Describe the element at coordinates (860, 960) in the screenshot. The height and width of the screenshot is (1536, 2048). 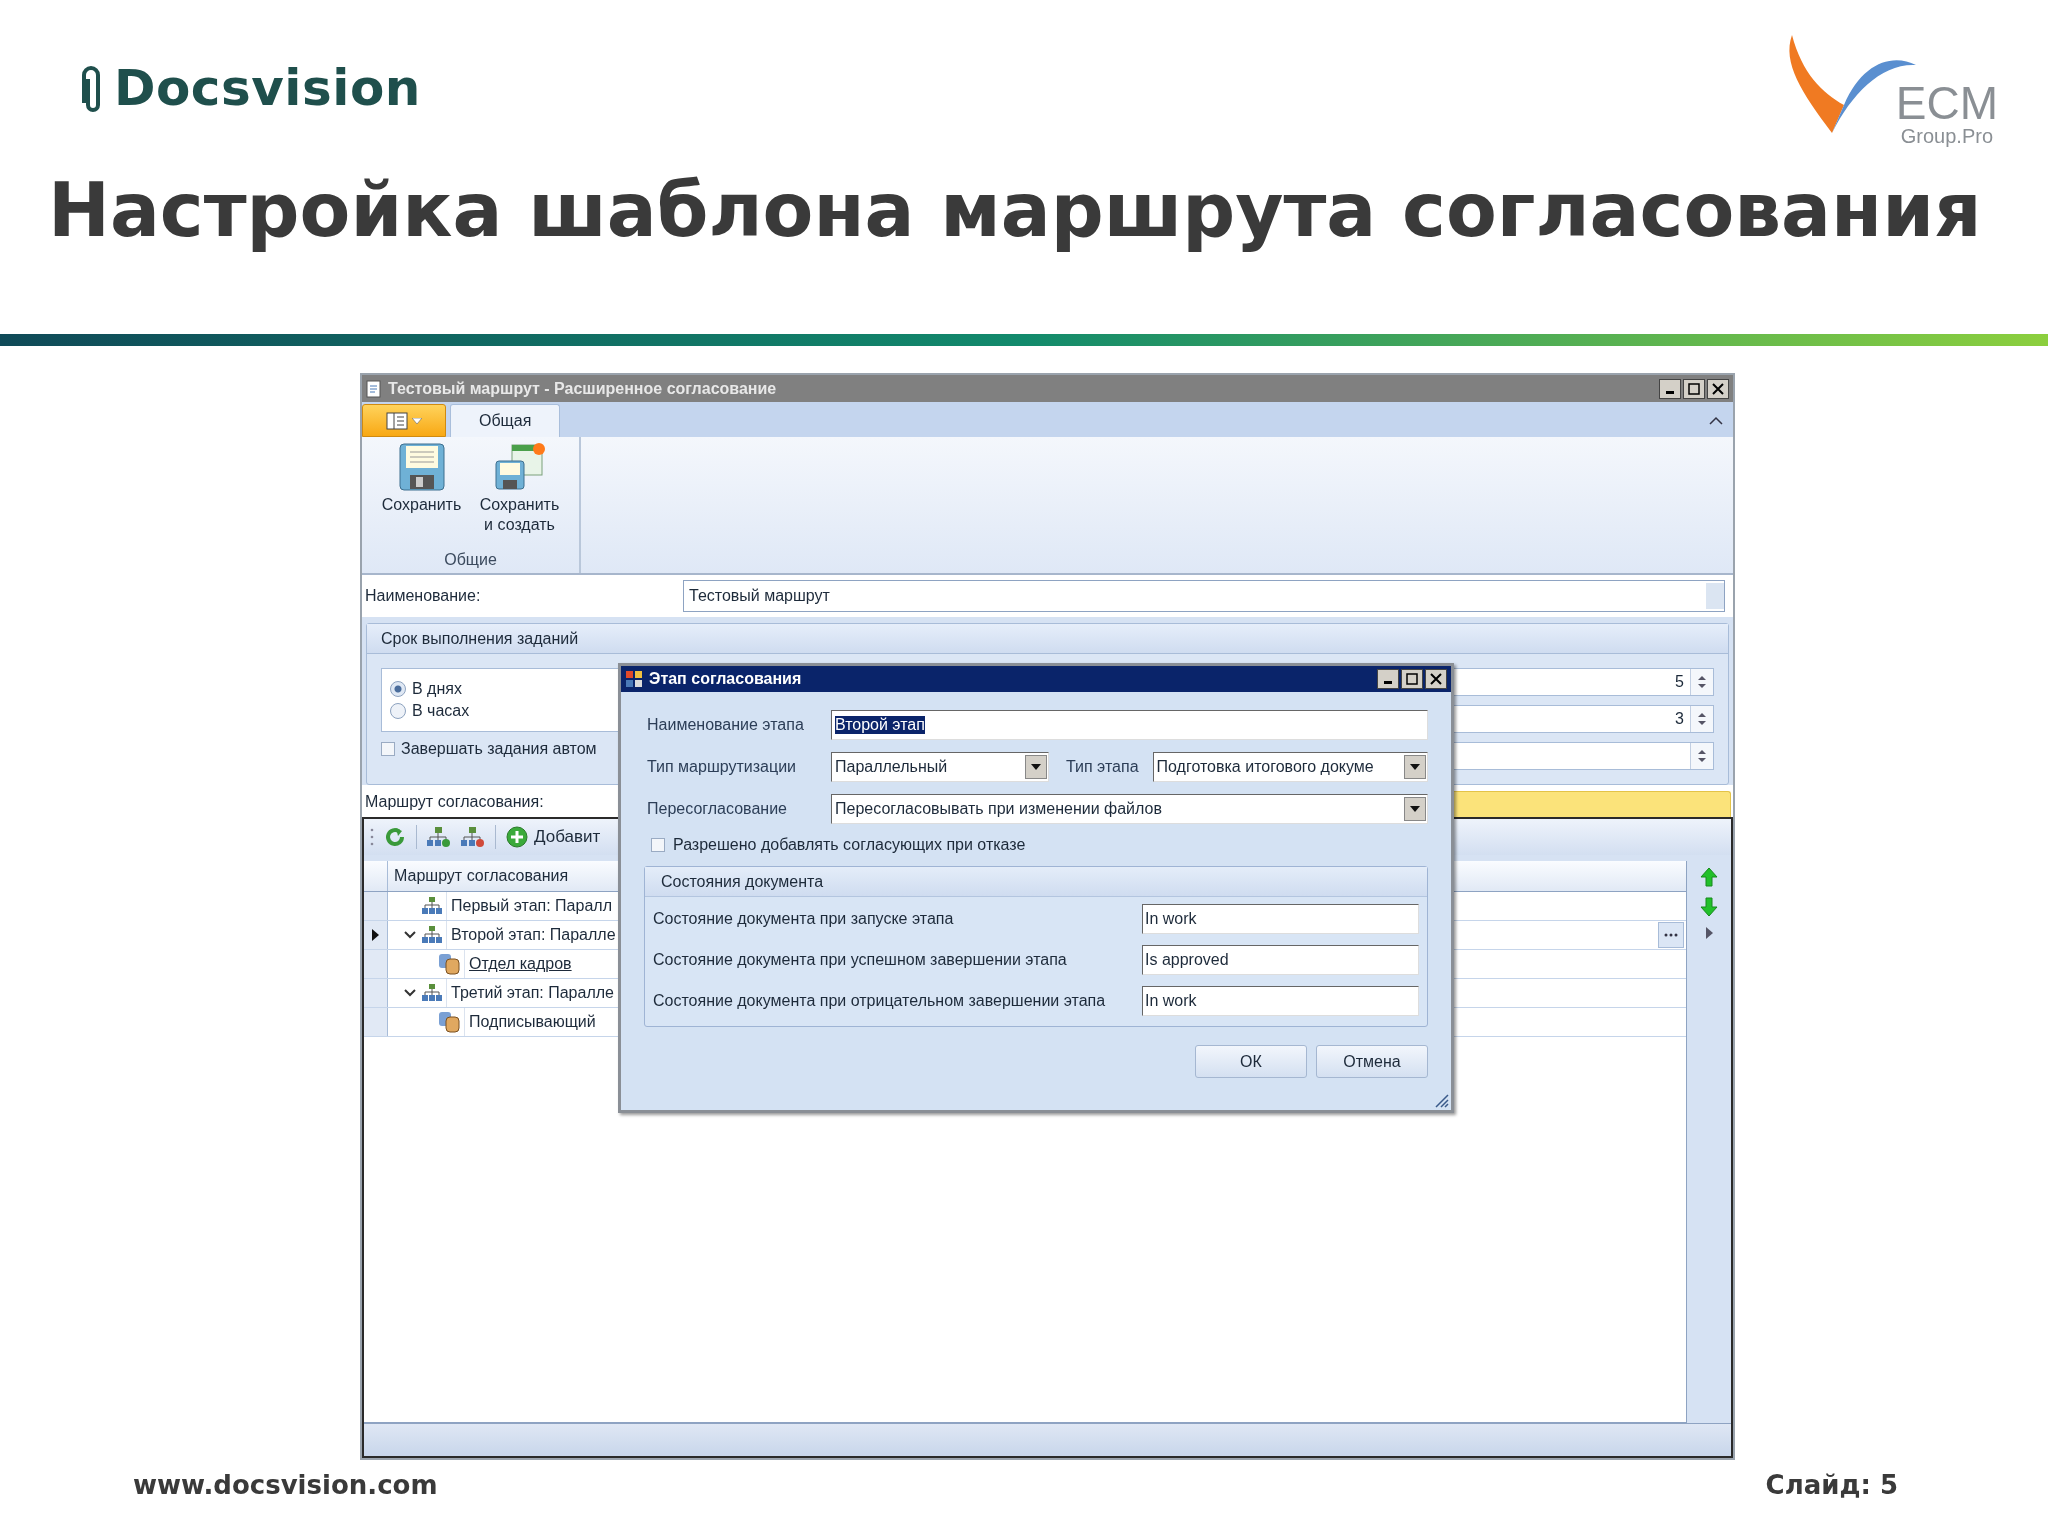
I see `field-label: Состояние документа при успешном завершении этапа` at that location.